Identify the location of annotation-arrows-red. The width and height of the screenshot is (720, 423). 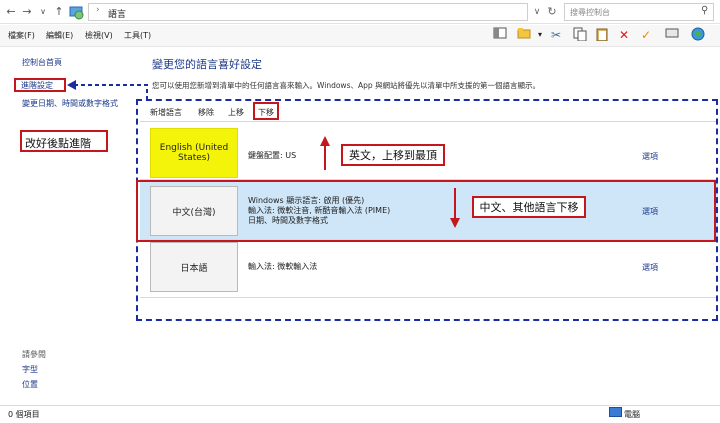
(390, 182).